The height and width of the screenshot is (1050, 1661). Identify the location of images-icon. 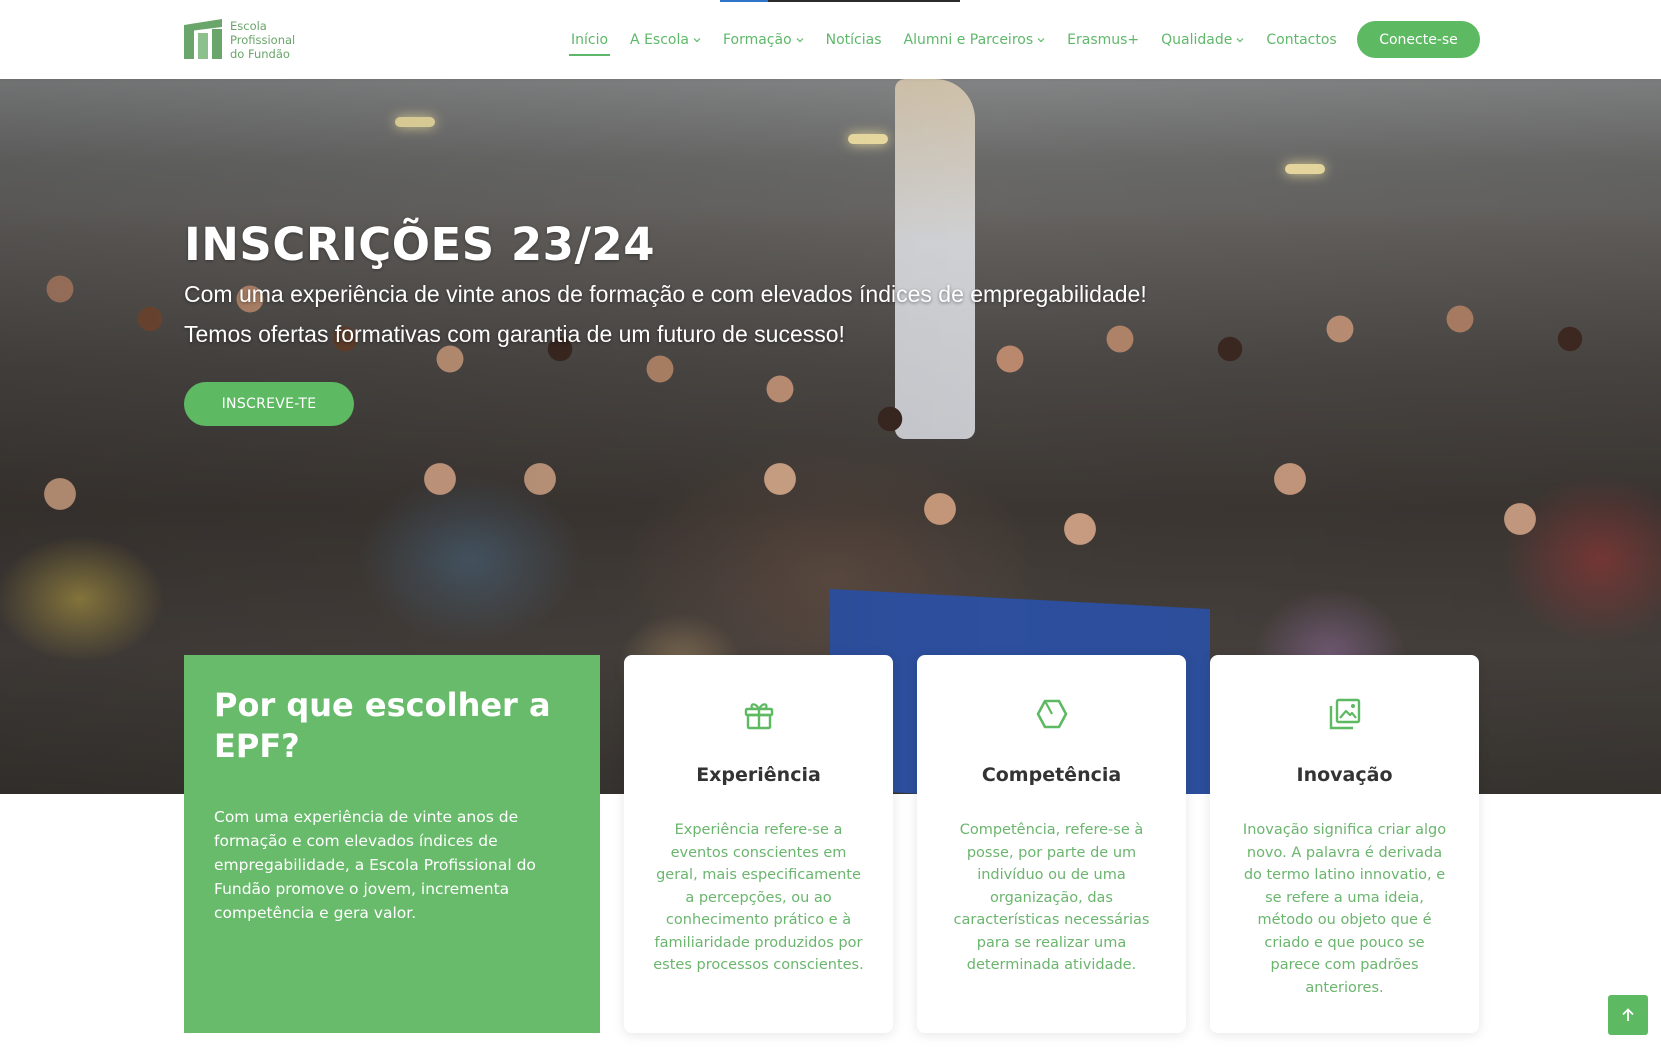
(1344, 714).